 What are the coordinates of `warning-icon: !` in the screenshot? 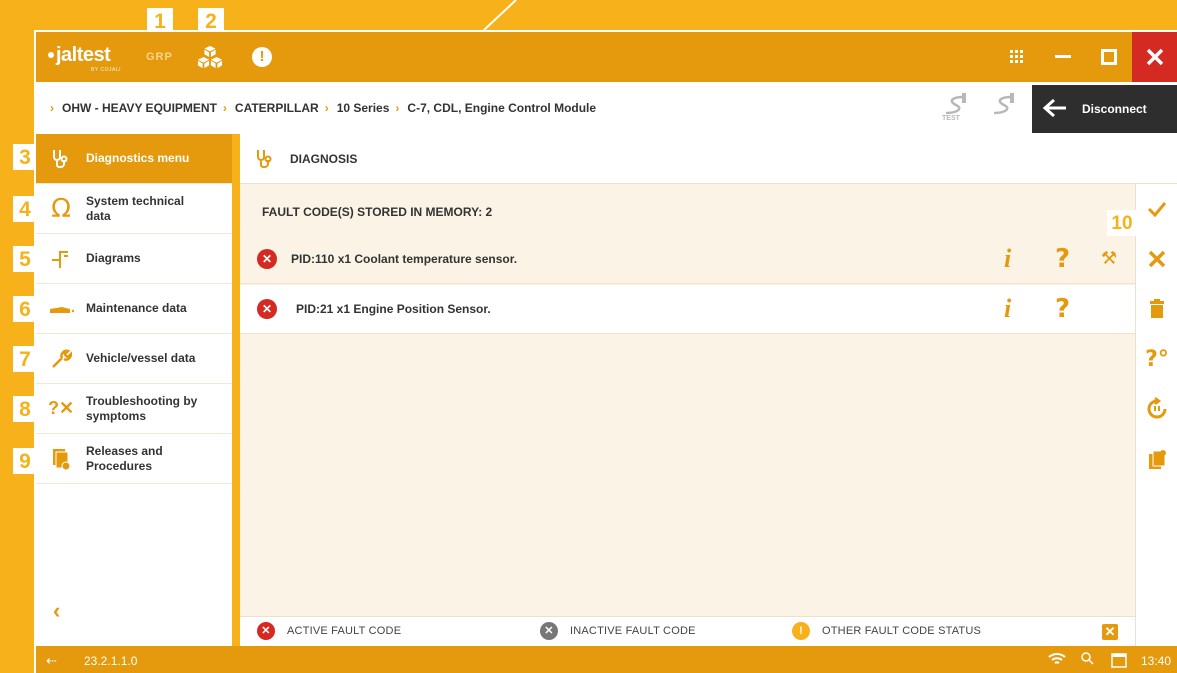 It's located at (801, 631).